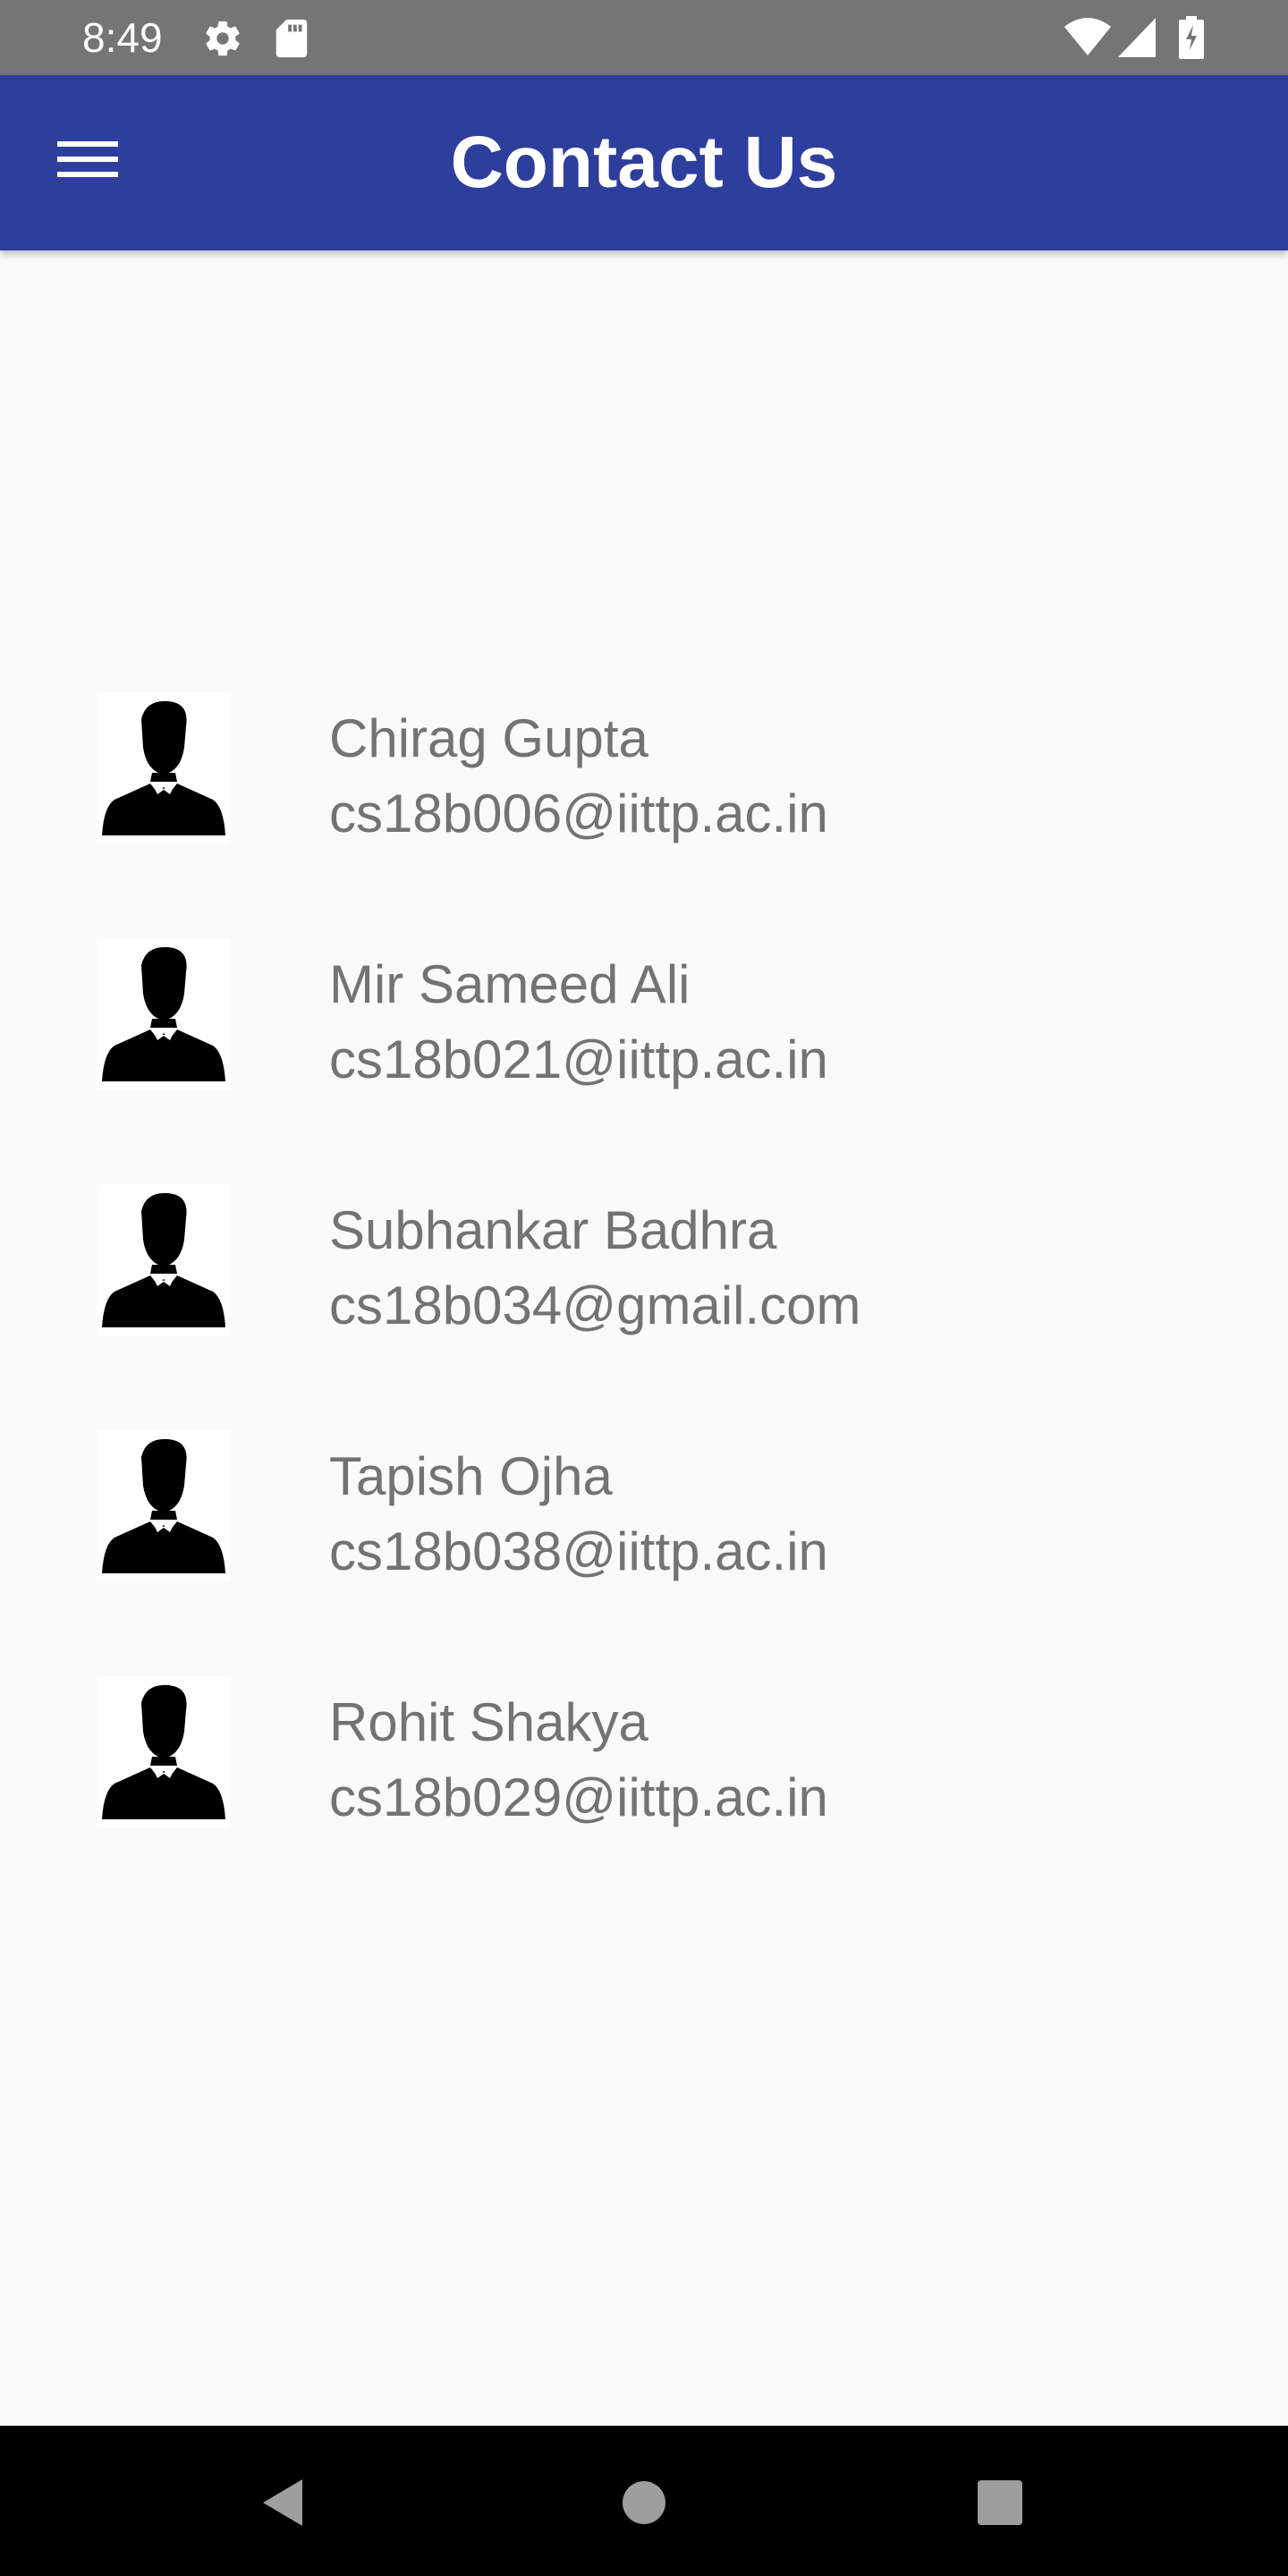 This screenshot has width=1288, height=2576. What do you see at coordinates (644, 1507) in the screenshot?
I see `contact-item: Tapish Ojha cs18b038@iittp.ac.in` at bounding box center [644, 1507].